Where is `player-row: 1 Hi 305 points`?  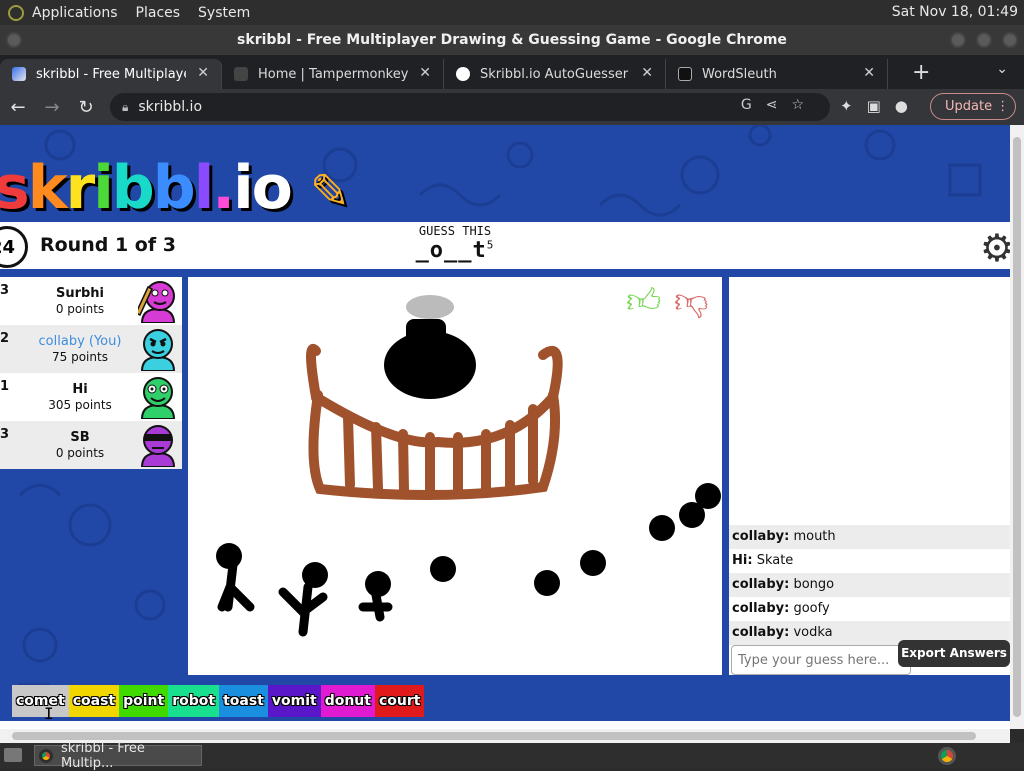
player-row: 1 Hi 305 points is located at coordinates (91, 397).